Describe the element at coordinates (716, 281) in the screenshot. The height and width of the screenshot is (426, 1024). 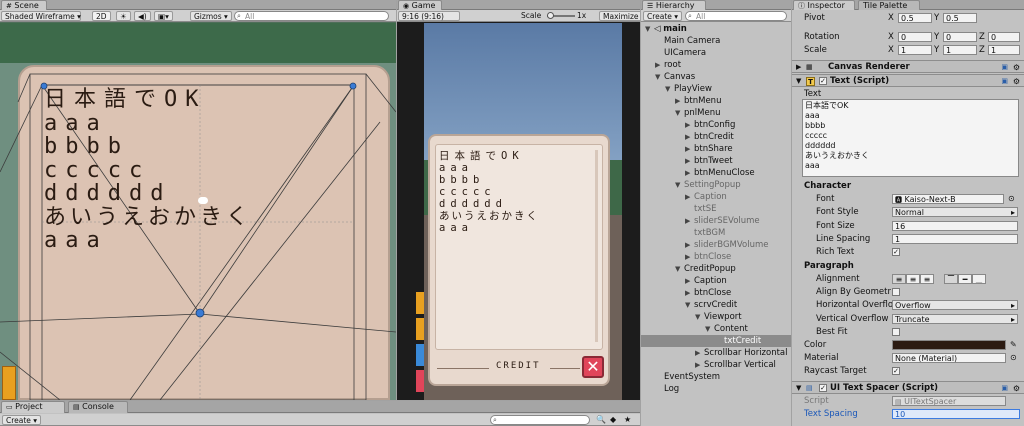
I see `hierarchy-item: ▶ Caption` at that location.